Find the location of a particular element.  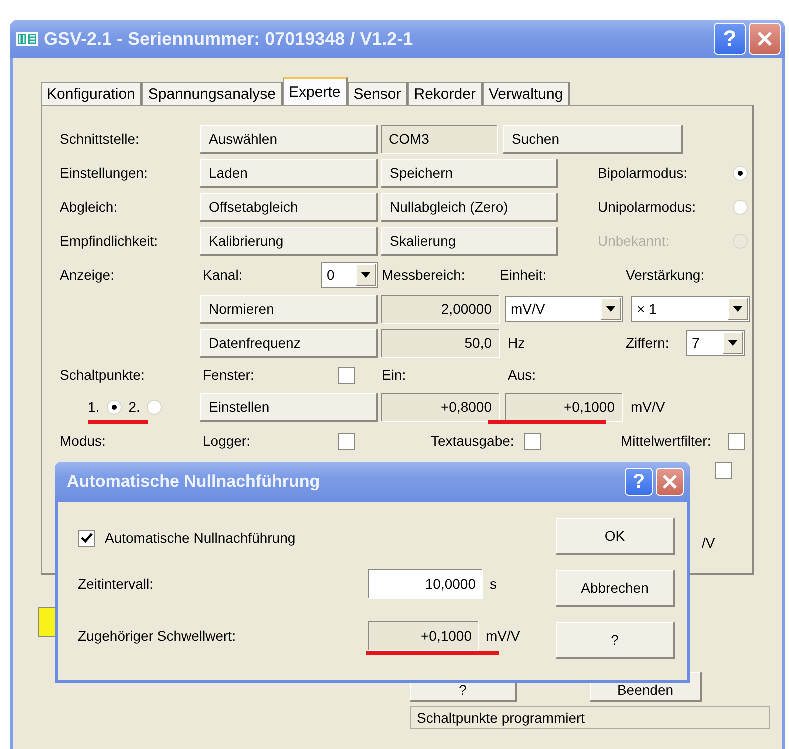

field-label: Abgleich: is located at coordinates (89, 207).